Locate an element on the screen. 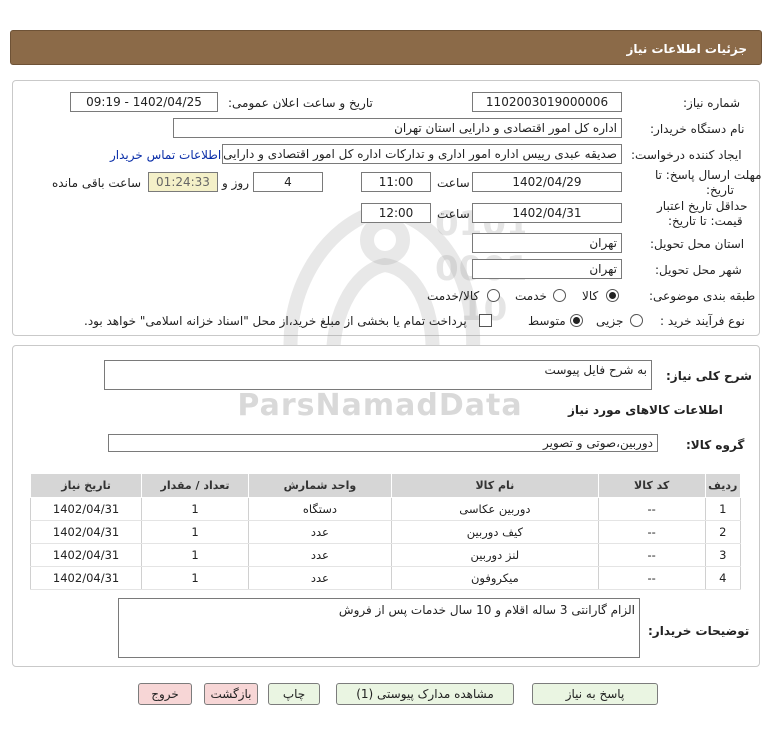 Image resolution: width=770 pixels, height=745 pixels. category-radio-goods-service is located at coordinates (493, 295).